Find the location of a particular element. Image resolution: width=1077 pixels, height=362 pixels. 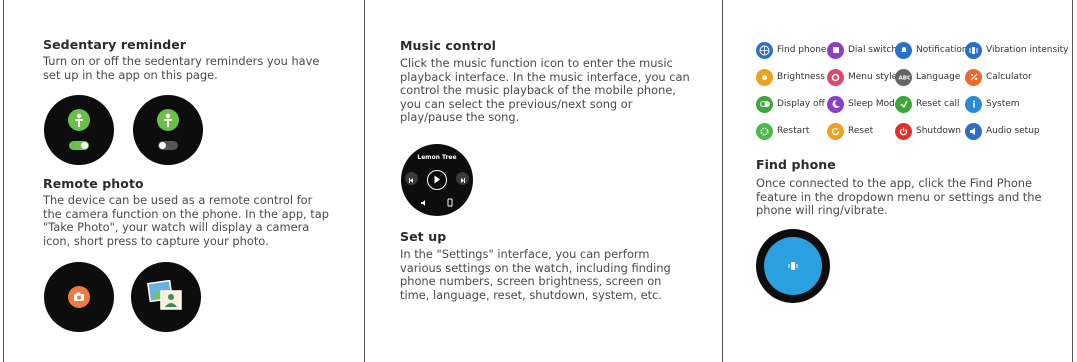

reset-icon is located at coordinates (835, 131).